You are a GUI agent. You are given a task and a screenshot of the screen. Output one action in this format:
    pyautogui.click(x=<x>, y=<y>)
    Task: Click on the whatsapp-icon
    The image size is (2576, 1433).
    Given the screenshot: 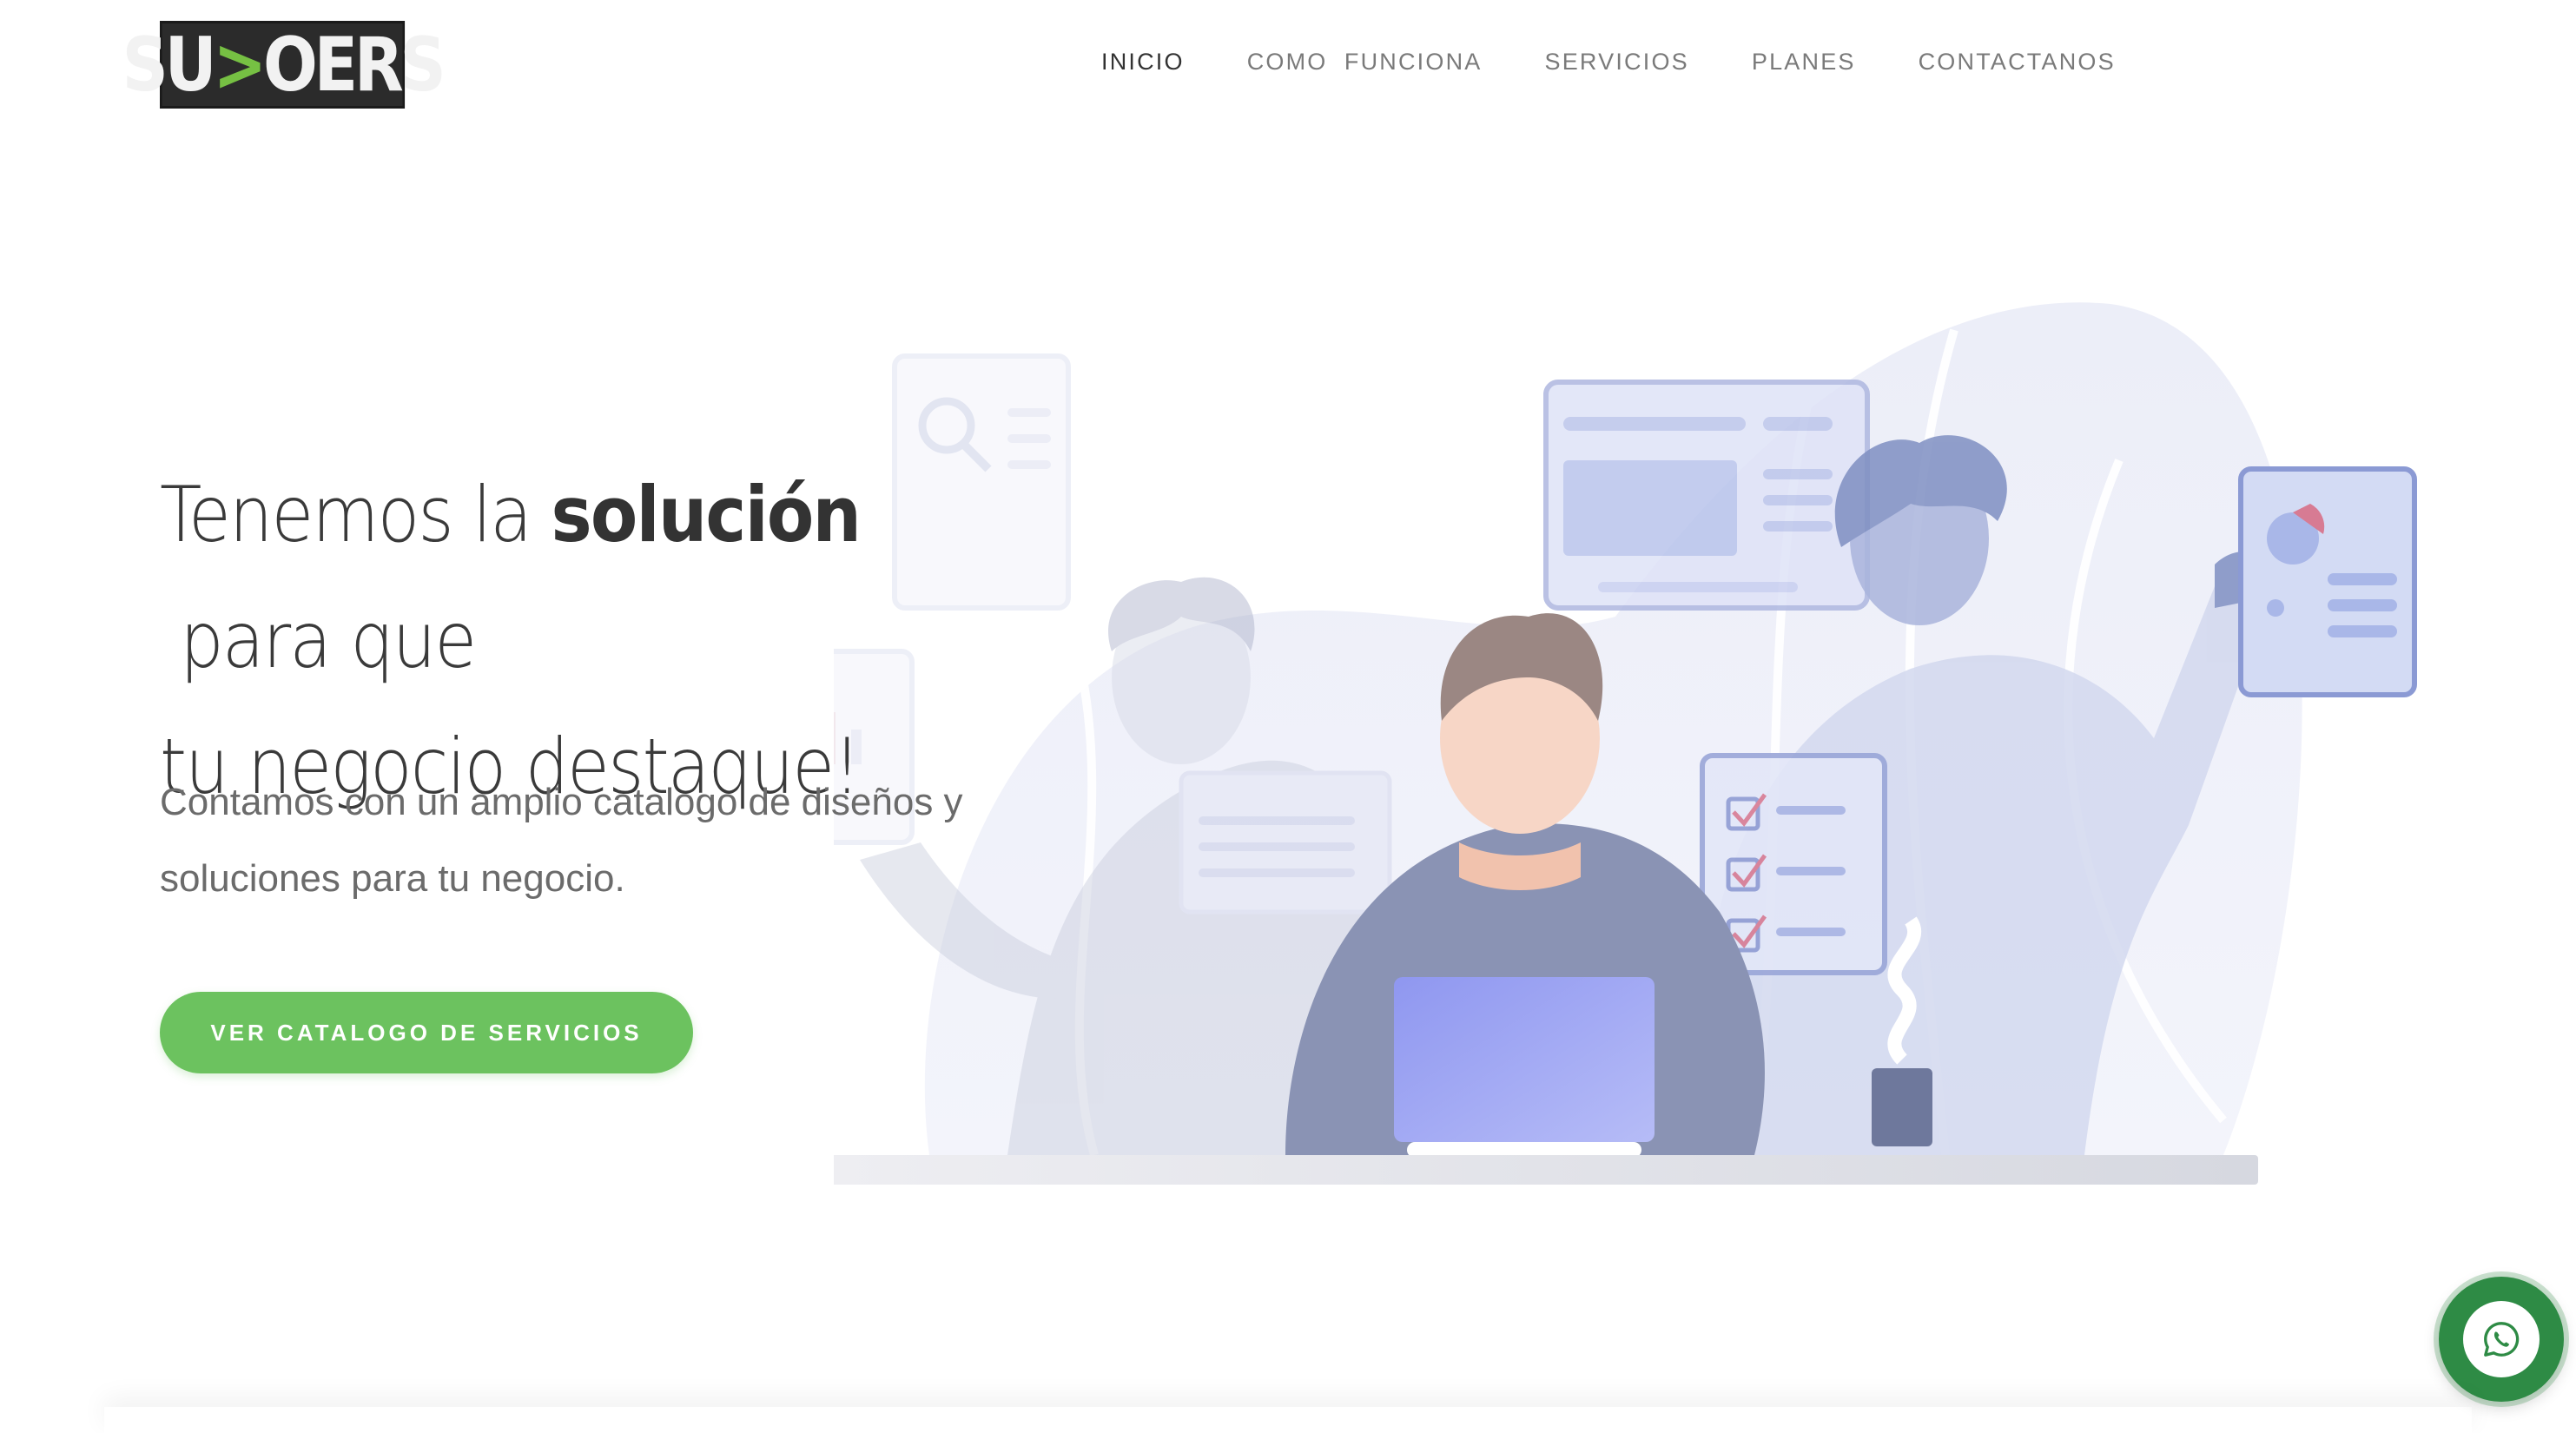 What is the action you would take?
    pyautogui.click(x=2502, y=1340)
    